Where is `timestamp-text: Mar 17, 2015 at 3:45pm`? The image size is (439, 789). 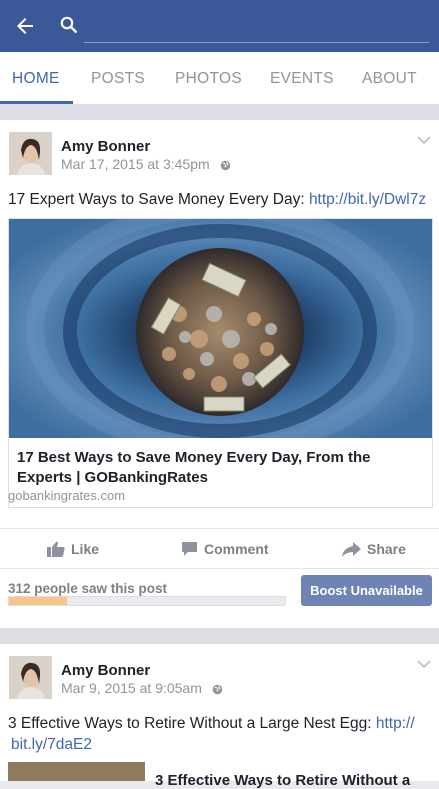 timestamp-text: Mar 17, 2015 at 3:45pm is located at coordinates (135, 164).